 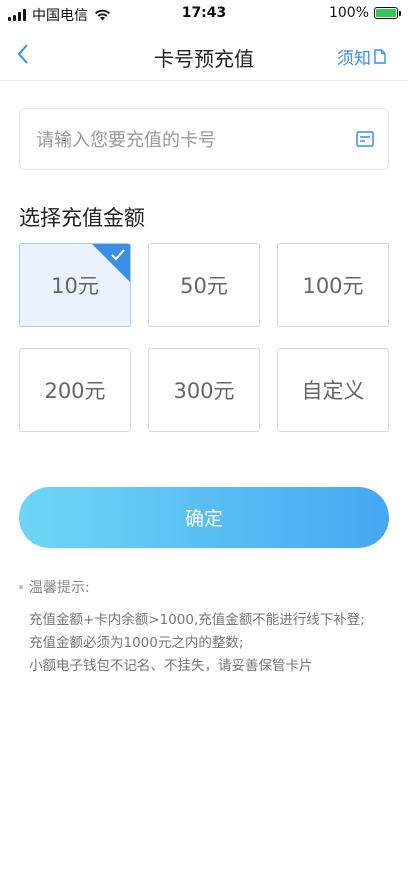 I want to click on amount-section-title: 选择充值金额, so click(x=82, y=218).